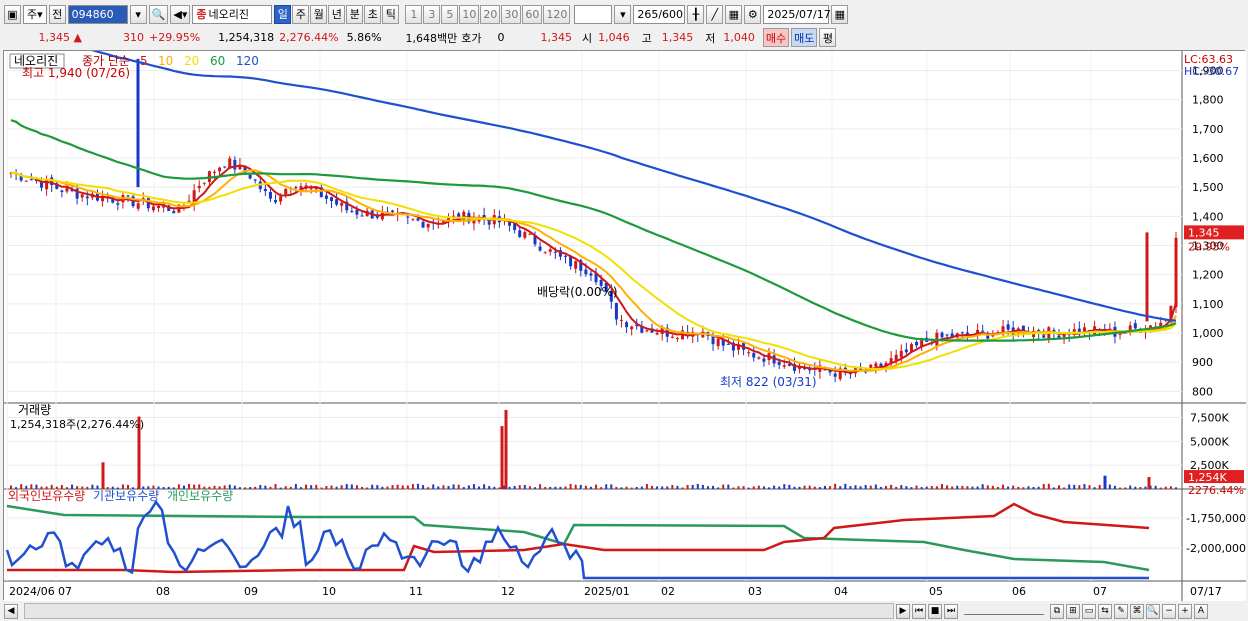 Image resolution: width=1248 pixels, height=621 pixels. What do you see at coordinates (138, 14) in the screenshot?
I see `dropdown-icon: ▾` at bounding box center [138, 14].